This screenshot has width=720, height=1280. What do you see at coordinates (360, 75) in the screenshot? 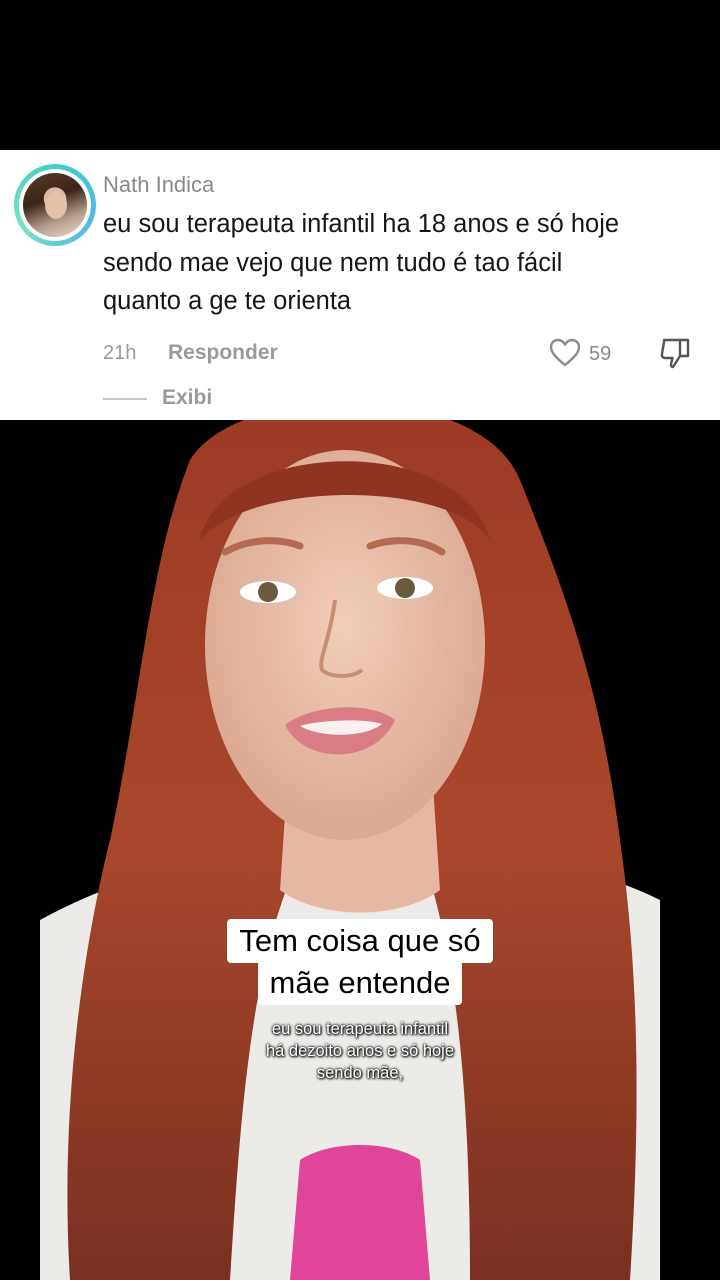
I see `top-black-band` at bounding box center [360, 75].